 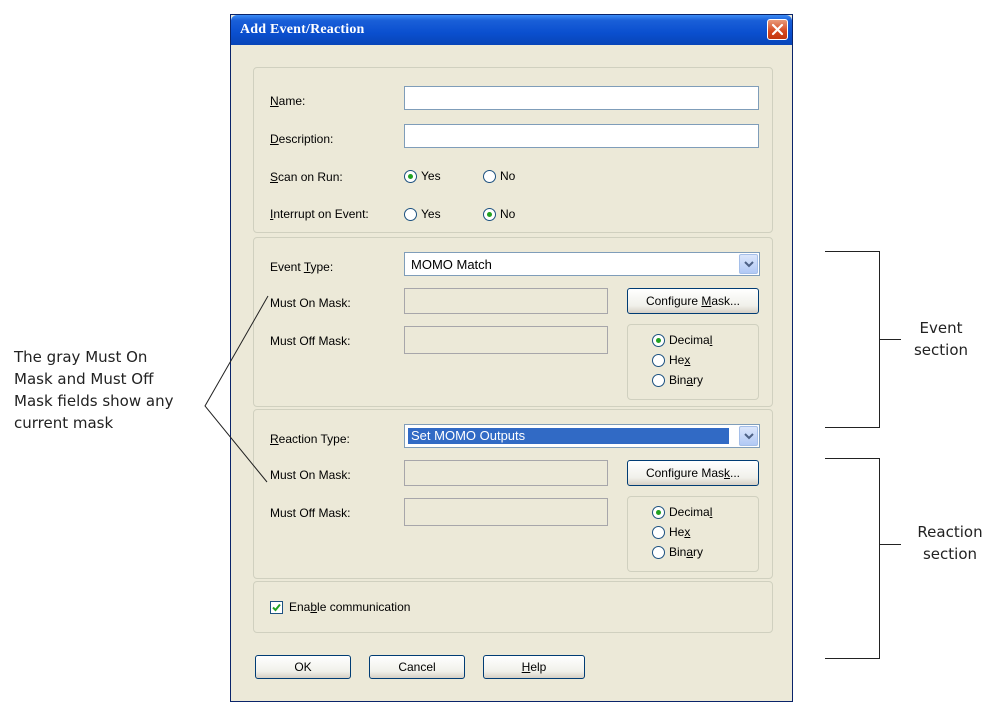 What do you see at coordinates (310, 303) in the screenshot?
I see `event-must-on-label: Must On Mask:` at bounding box center [310, 303].